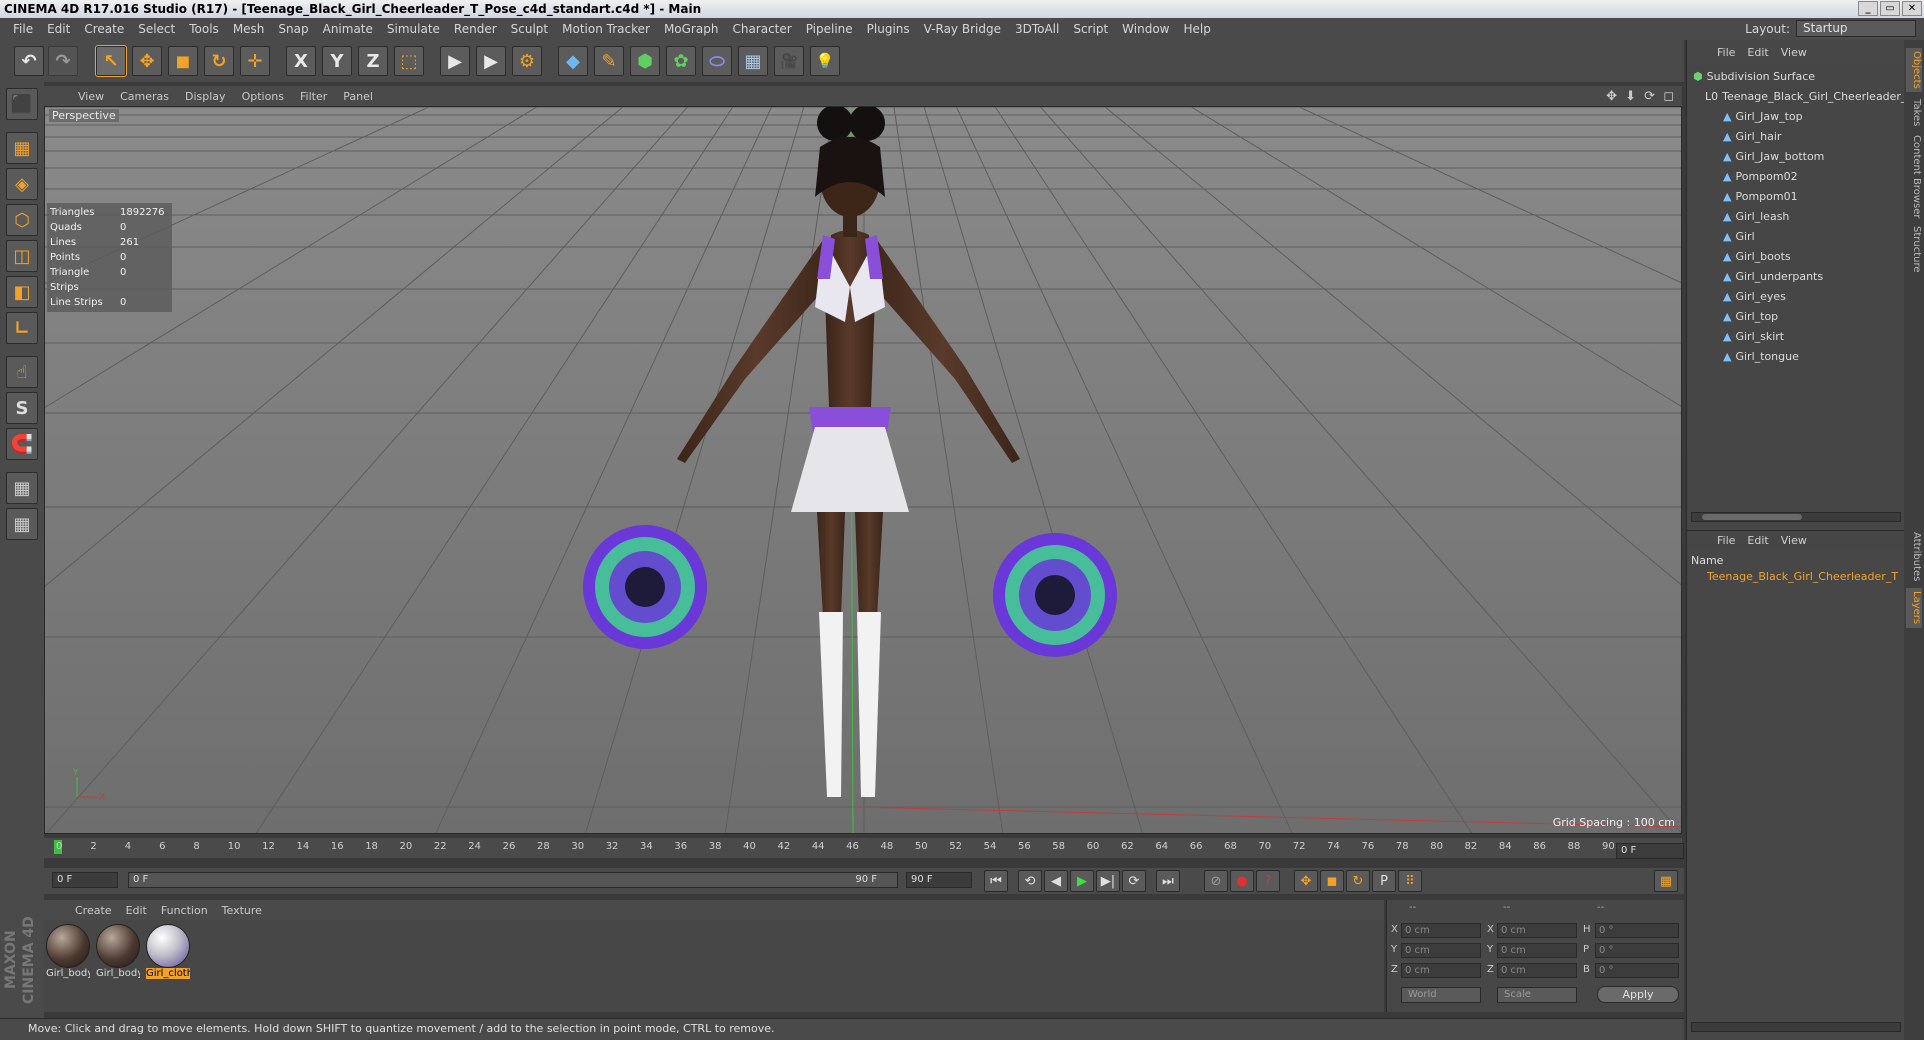 The width and height of the screenshot is (1924, 1040). What do you see at coordinates (789, 61) in the screenshot?
I see `camera-button: 🎥` at bounding box center [789, 61].